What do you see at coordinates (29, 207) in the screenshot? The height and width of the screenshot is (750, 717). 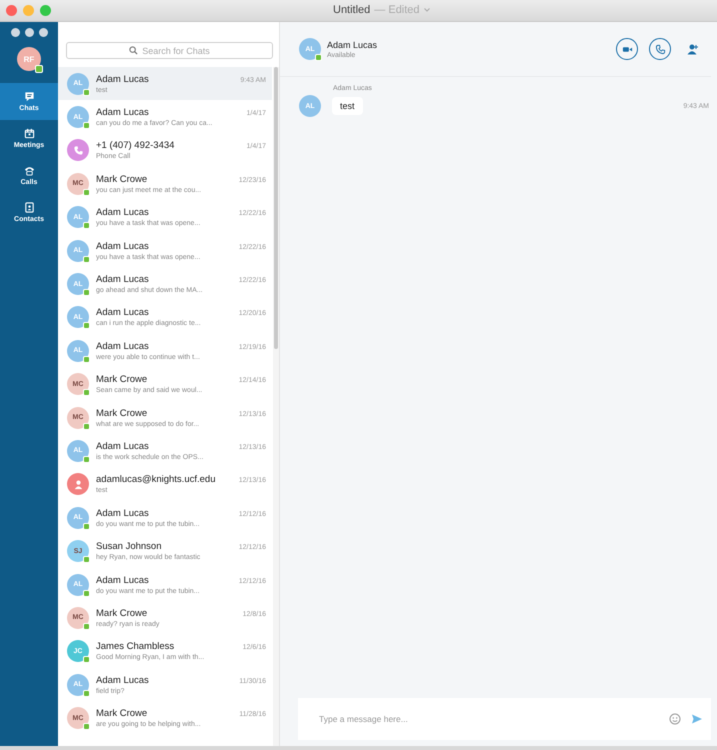 I see `contact-card-icon` at bounding box center [29, 207].